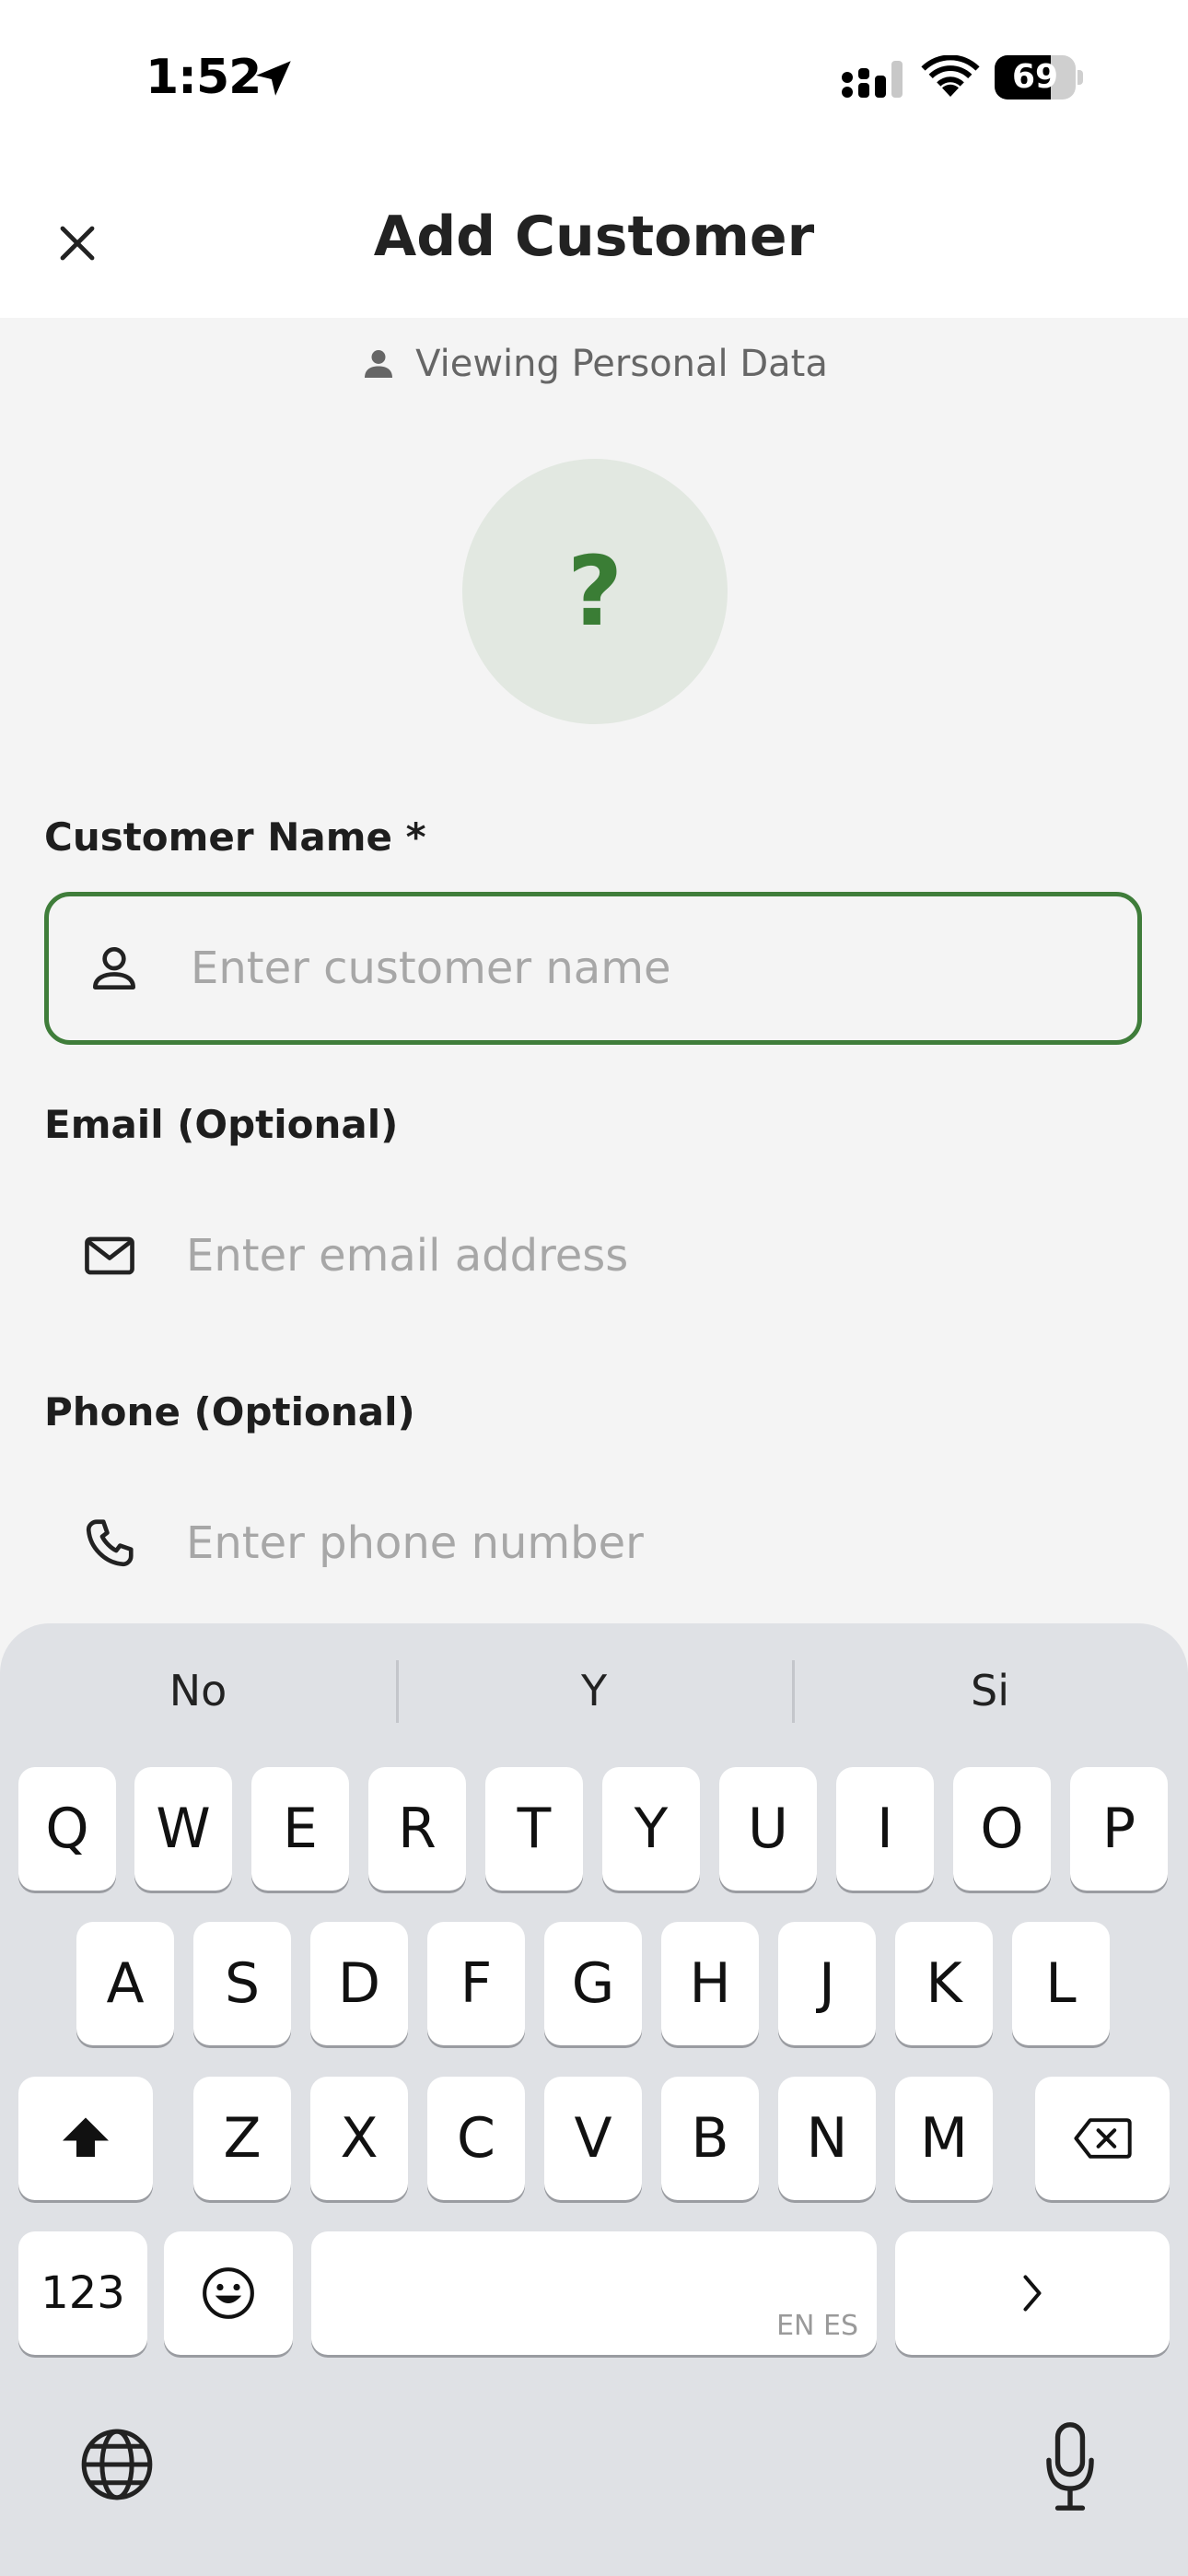 This screenshot has width=1188, height=2576. I want to click on customer-name-input, so click(651, 968).